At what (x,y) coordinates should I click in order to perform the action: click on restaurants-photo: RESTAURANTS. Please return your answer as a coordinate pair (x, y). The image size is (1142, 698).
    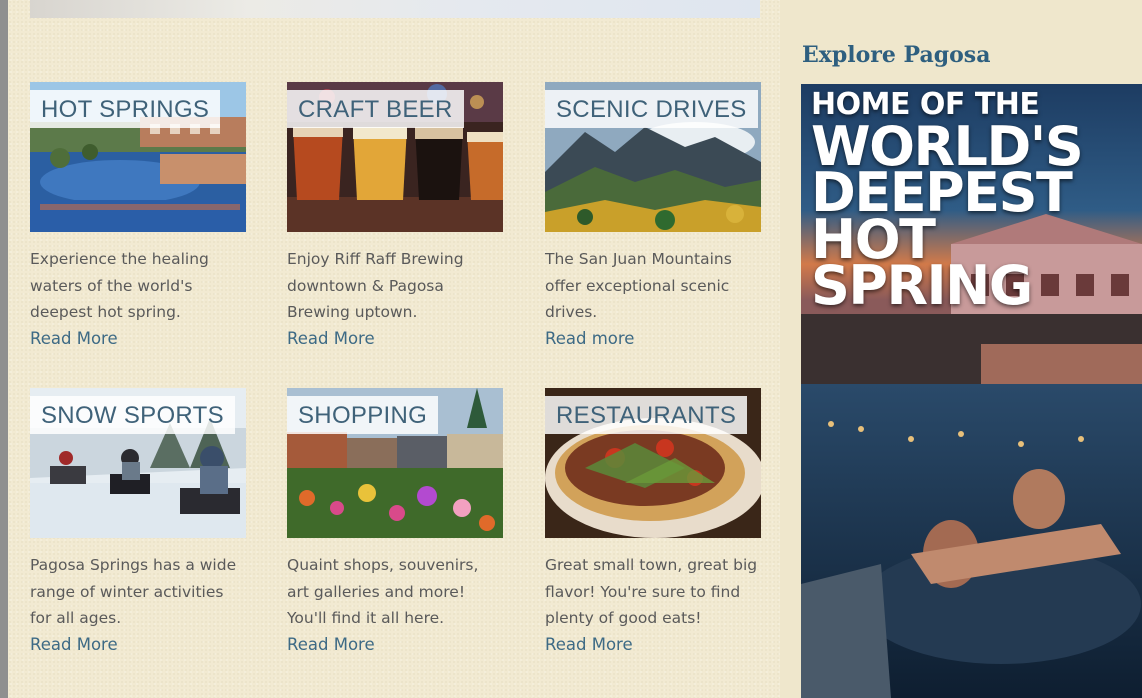
    Looking at the image, I should click on (653, 463).